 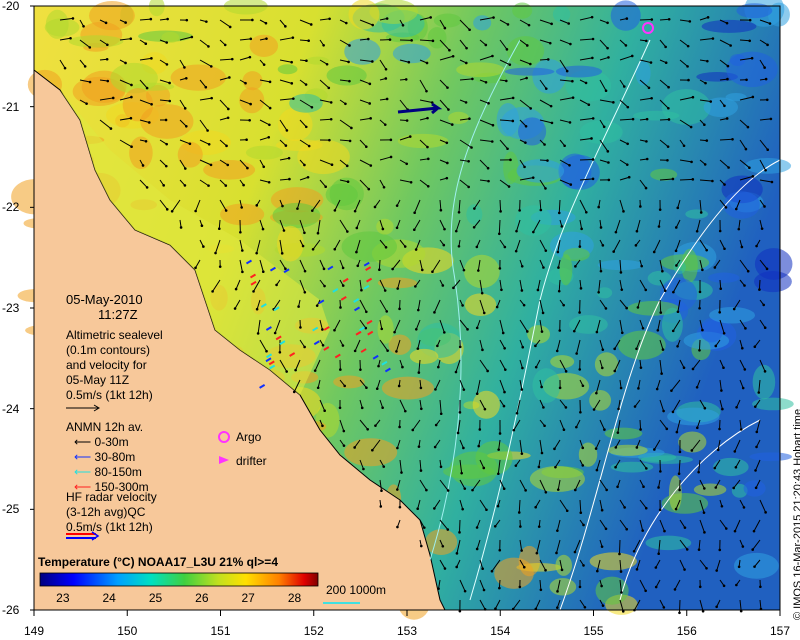 What do you see at coordinates (11, 408) in the screenshot?
I see `lat-tick-label: -24` at bounding box center [11, 408].